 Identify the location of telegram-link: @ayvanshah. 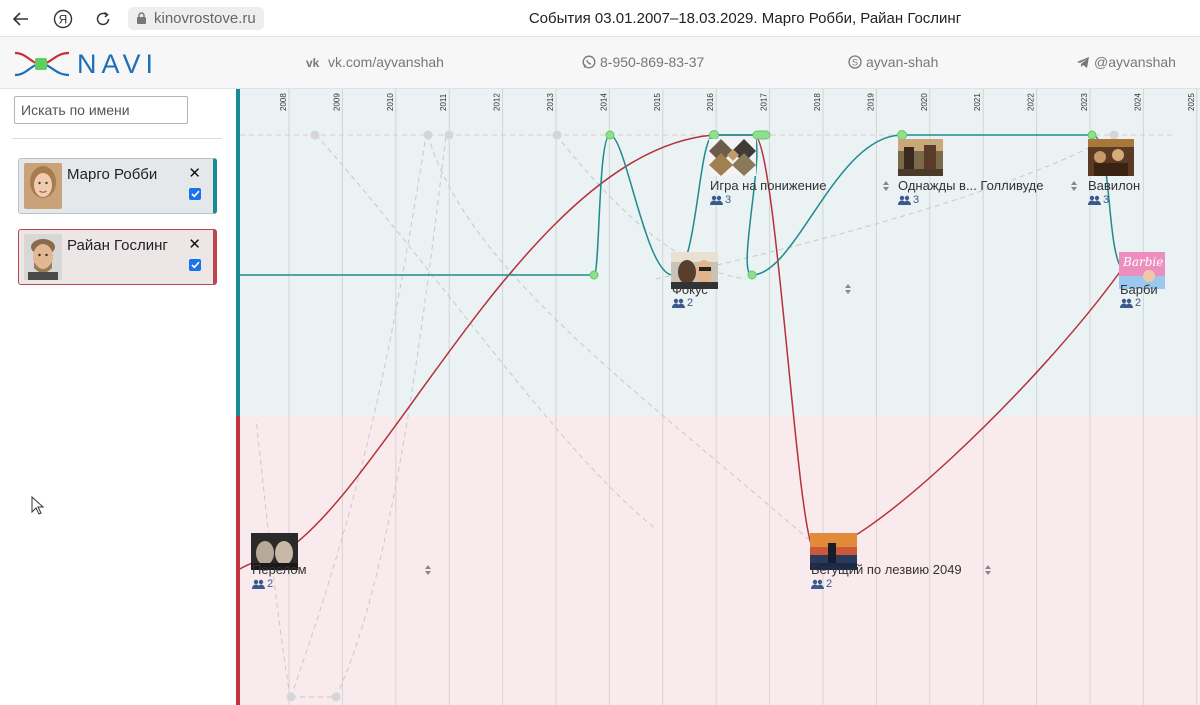
(1135, 62).